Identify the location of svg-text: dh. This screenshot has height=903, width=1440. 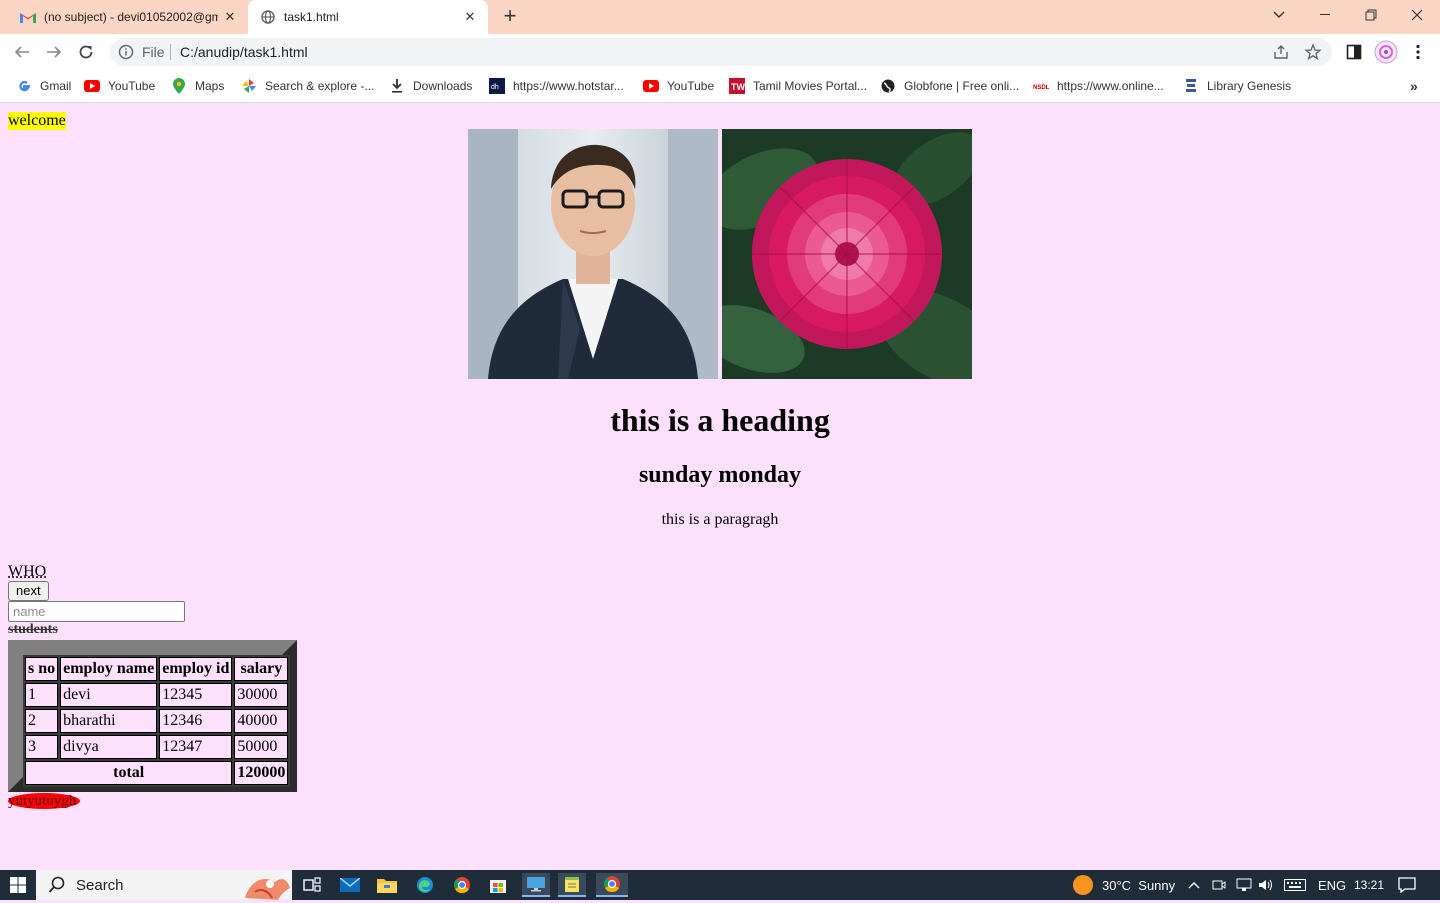
(495, 87).